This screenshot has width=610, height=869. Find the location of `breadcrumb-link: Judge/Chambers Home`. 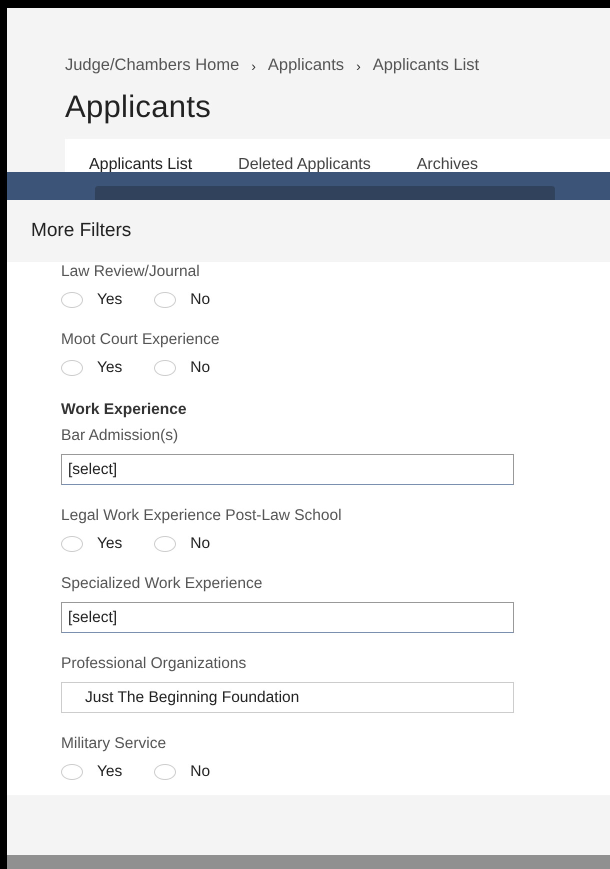

breadcrumb-link: Judge/Chambers Home is located at coordinates (152, 65).